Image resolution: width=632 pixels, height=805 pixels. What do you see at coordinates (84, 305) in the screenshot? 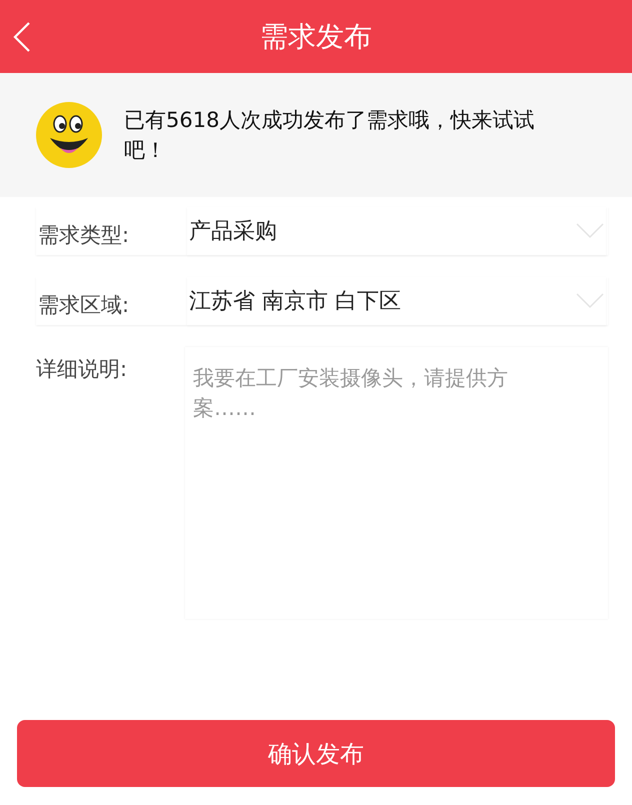
I see `field-label: 需求区域:` at bounding box center [84, 305].